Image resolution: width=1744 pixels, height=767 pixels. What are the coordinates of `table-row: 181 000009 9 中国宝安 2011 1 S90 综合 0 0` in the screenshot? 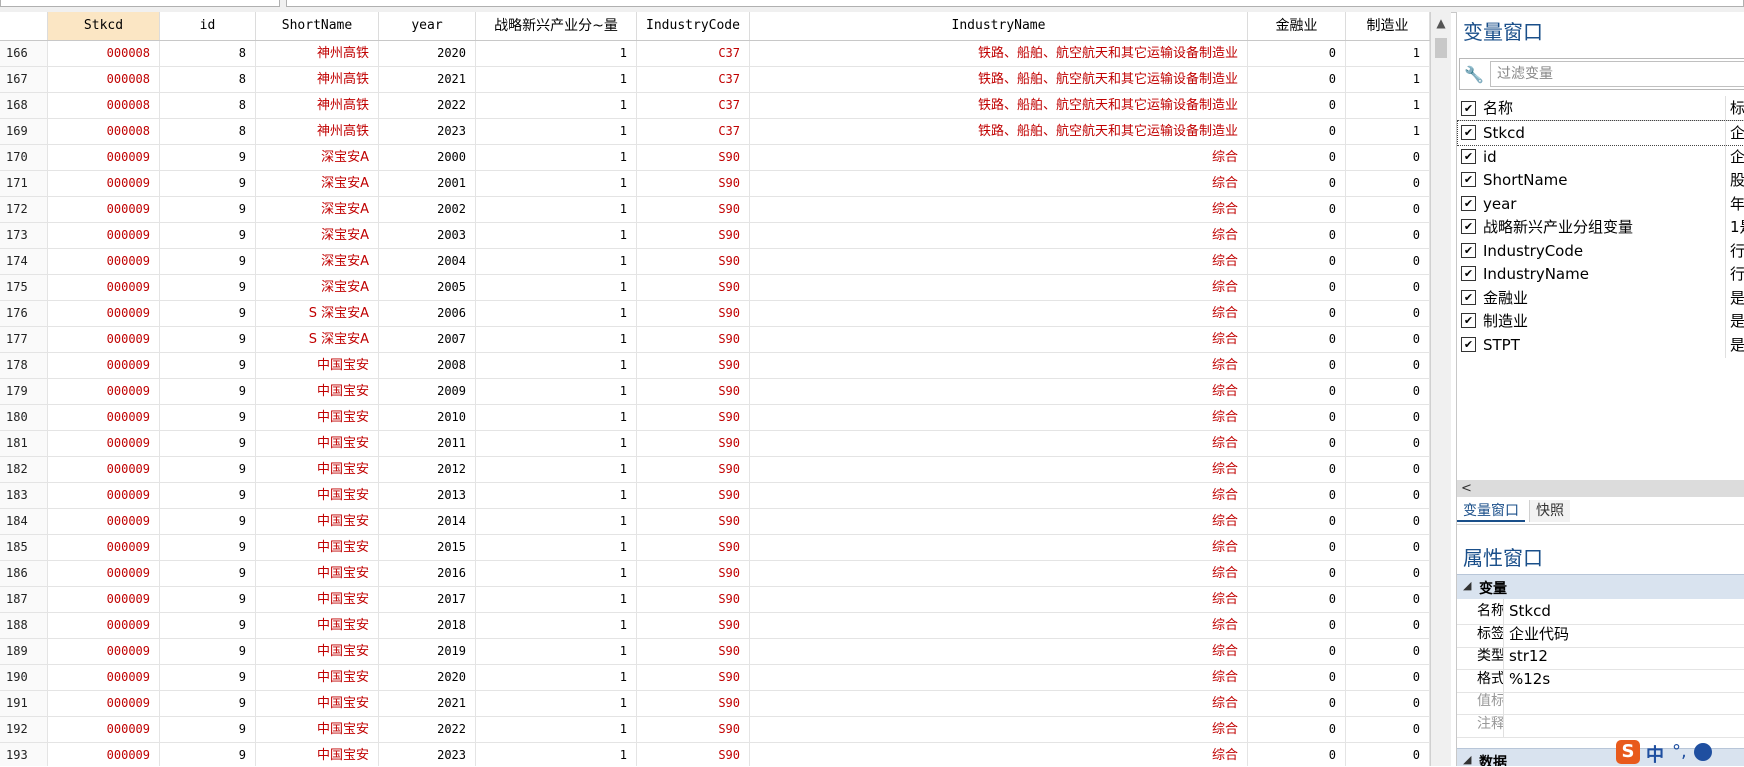 It's located at (715, 444).